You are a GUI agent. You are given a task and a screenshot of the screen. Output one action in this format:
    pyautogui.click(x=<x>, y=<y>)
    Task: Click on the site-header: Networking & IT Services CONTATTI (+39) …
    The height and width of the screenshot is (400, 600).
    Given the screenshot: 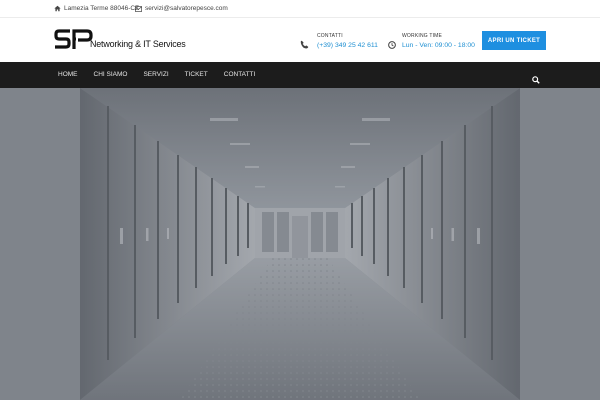 What is the action you would take?
    pyautogui.click(x=300, y=40)
    